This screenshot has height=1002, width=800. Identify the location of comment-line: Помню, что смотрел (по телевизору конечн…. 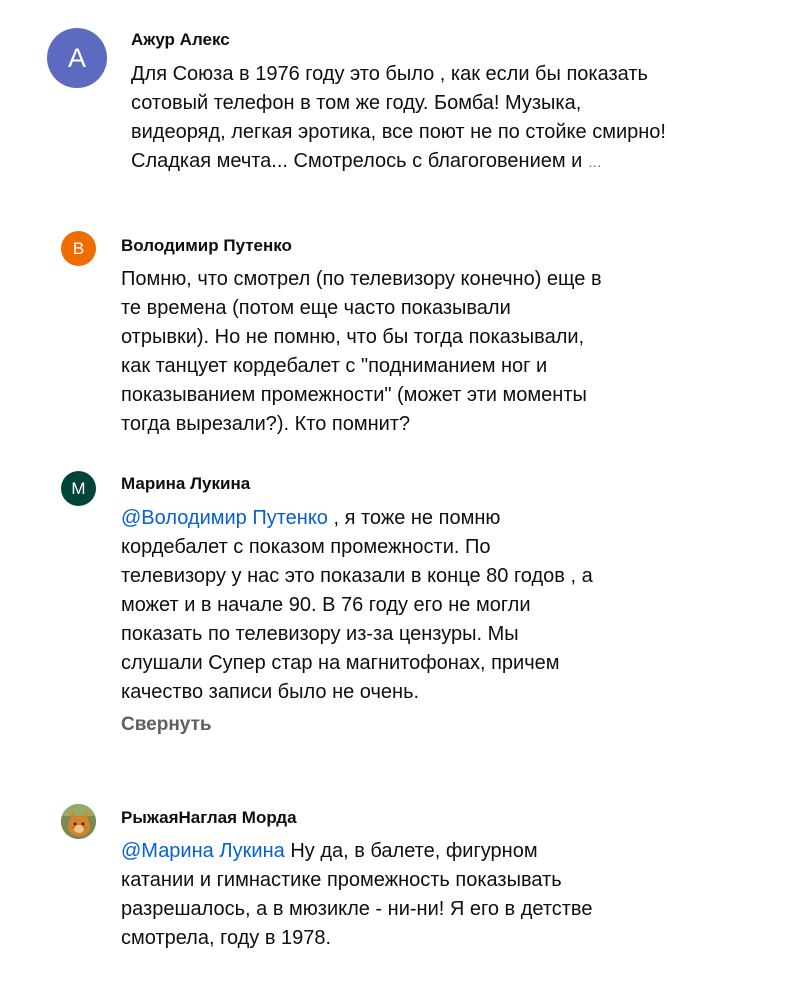
(361, 279).